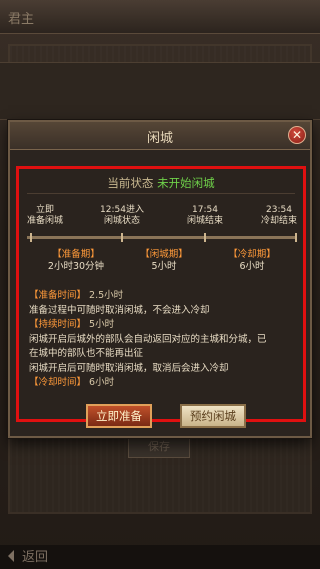 The height and width of the screenshot is (569, 320). I want to click on close-icon: ✕, so click(297, 135).